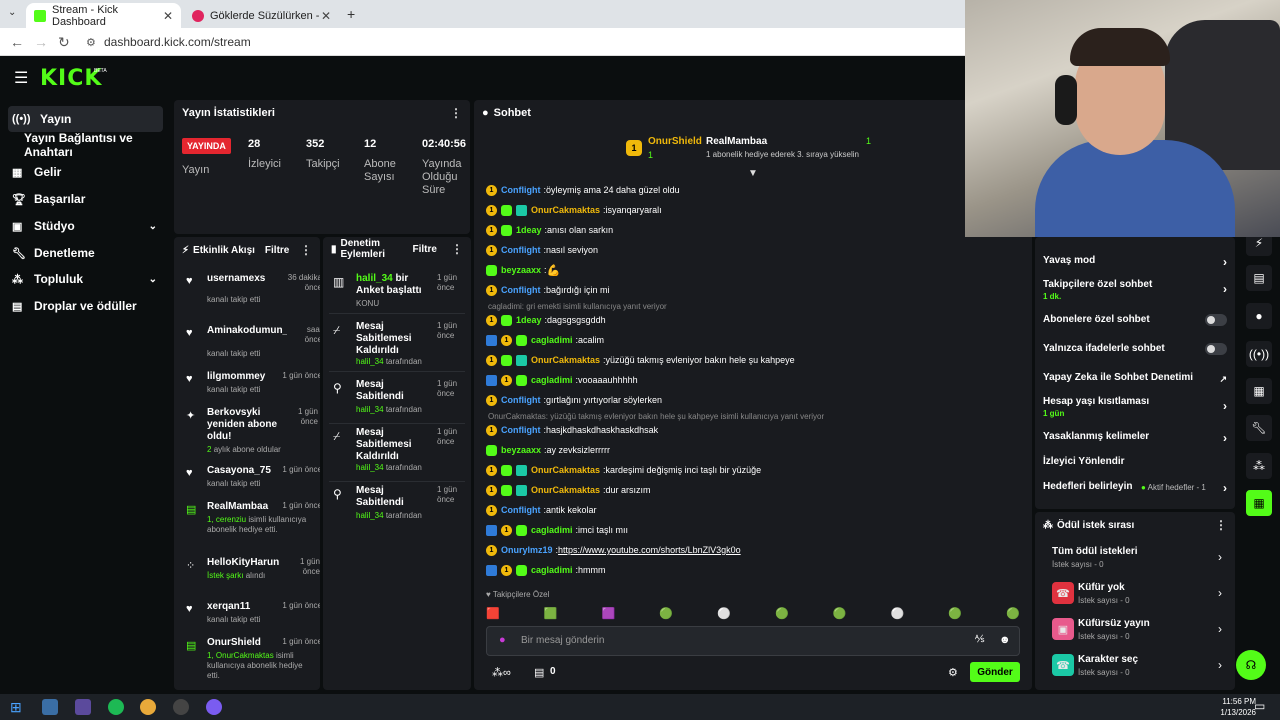 The image size is (1280, 720). What do you see at coordinates (1259, 503) in the screenshot?
I see `clapper-icon: ▦` at bounding box center [1259, 503].